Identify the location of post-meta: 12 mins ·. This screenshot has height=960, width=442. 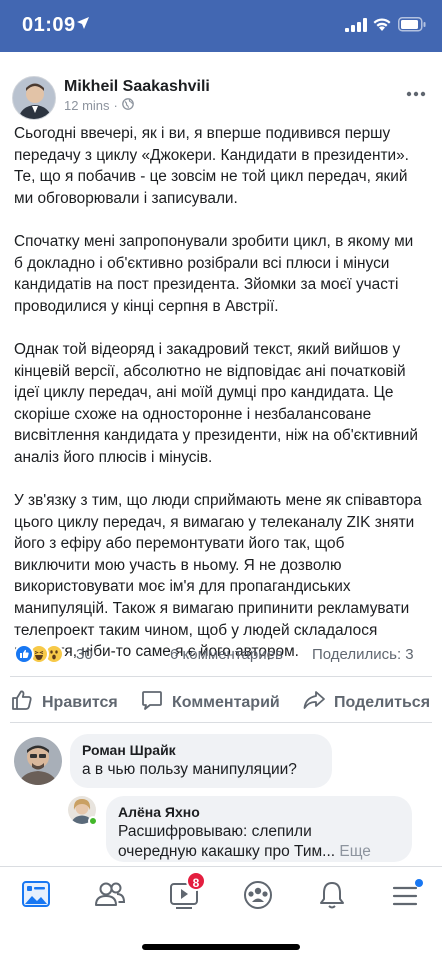
(99, 105).